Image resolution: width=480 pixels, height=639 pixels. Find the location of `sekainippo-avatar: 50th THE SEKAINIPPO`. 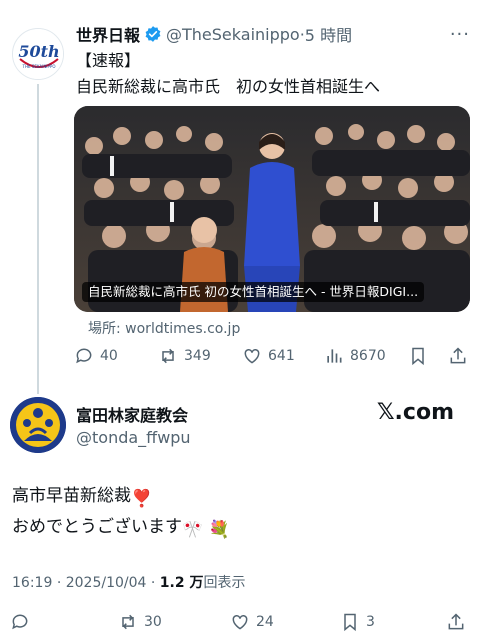

sekainippo-avatar: 50th THE SEKAINIPPO is located at coordinates (38, 54).